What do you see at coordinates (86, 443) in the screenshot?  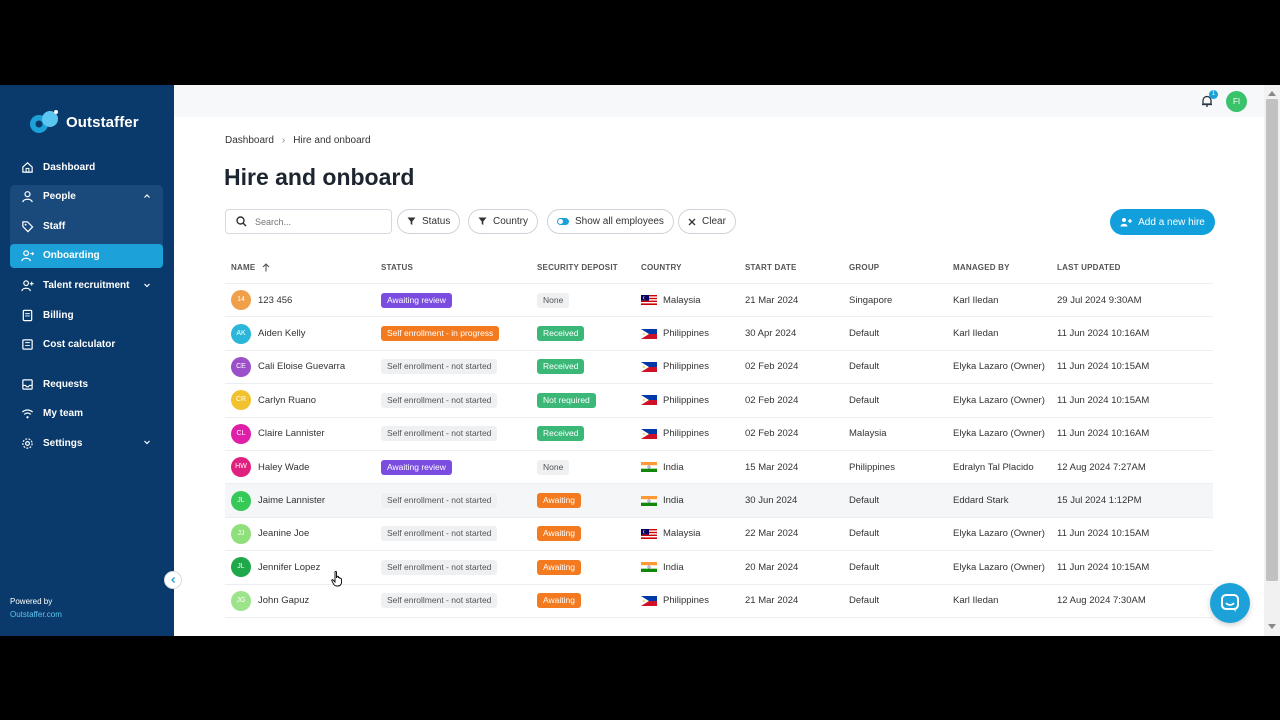 I see `sidebar-item-settings: Settings` at bounding box center [86, 443].